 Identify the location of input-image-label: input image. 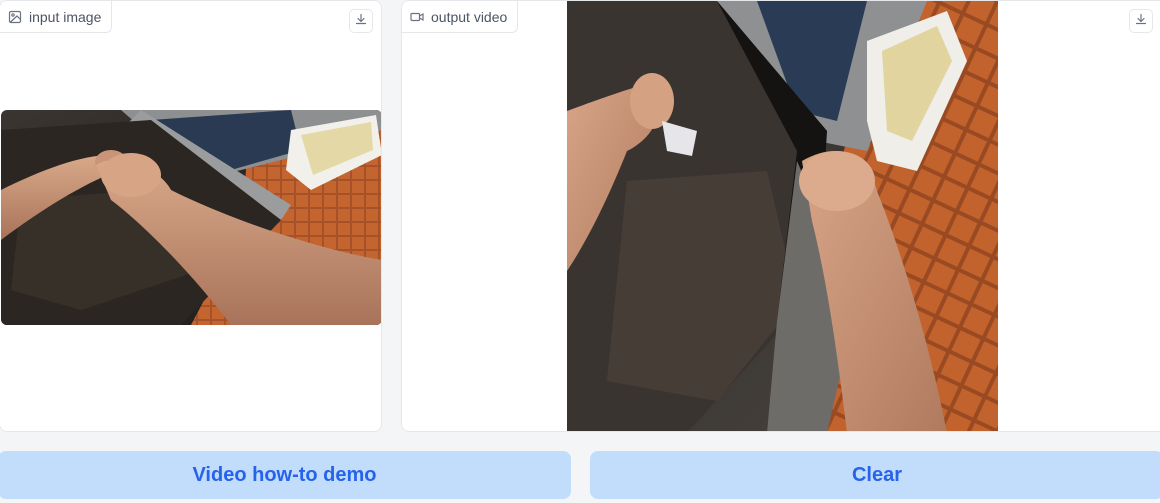
(65, 16).